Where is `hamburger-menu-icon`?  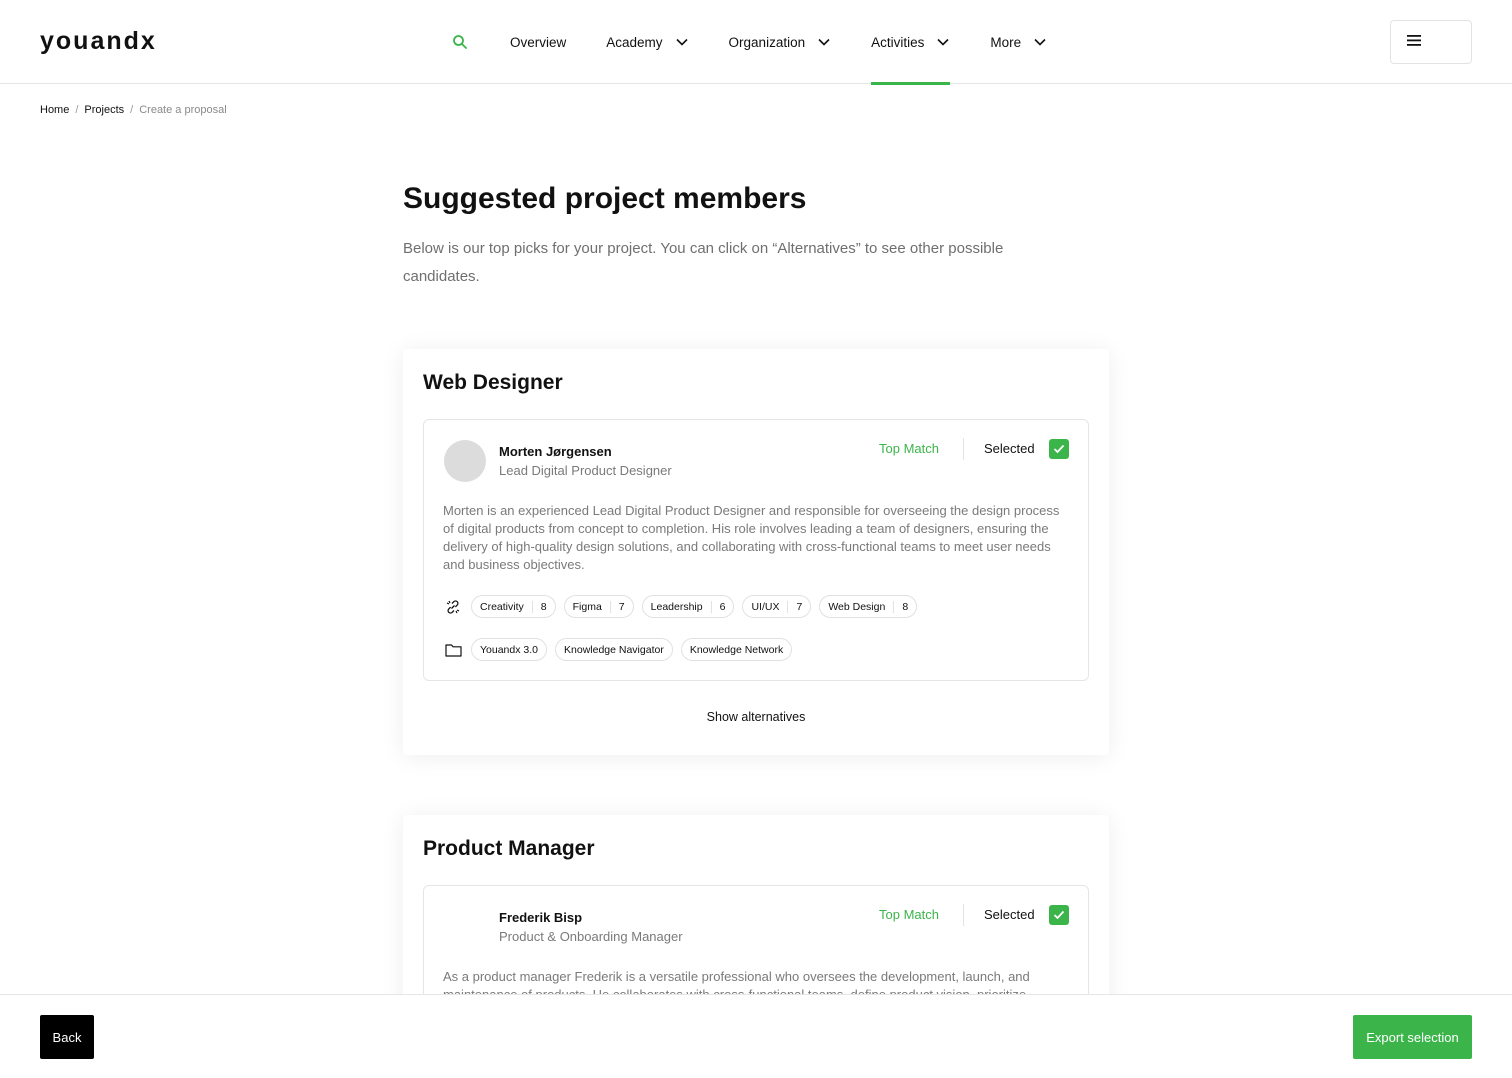 hamburger-menu-icon is located at coordinates (1414, 42).